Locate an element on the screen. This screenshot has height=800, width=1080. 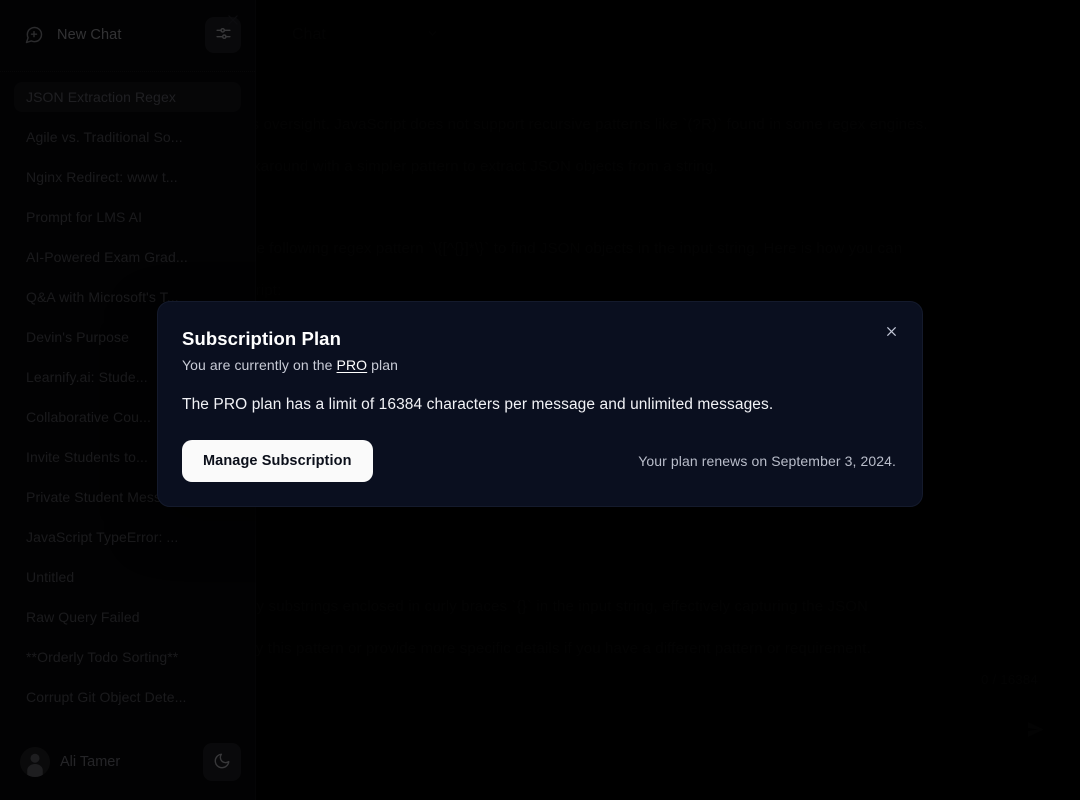
modal-subtitle: You are currently on the PRO plan is located at coordinates (540, 365).